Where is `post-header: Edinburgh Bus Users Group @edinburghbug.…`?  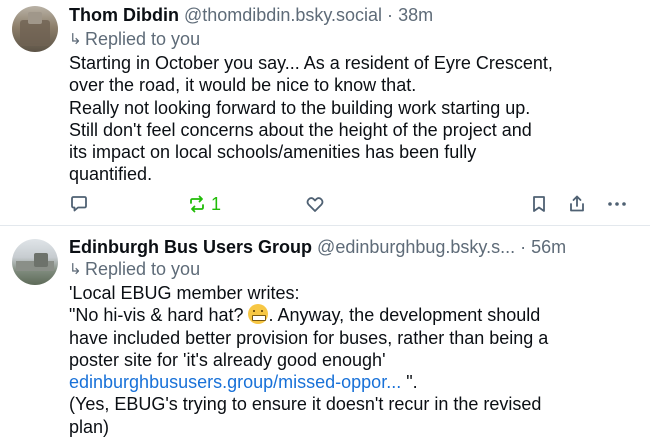 post-header: Edinburgh Bus Users Group @edinburghbug.… is located at coordinates (317, 247).